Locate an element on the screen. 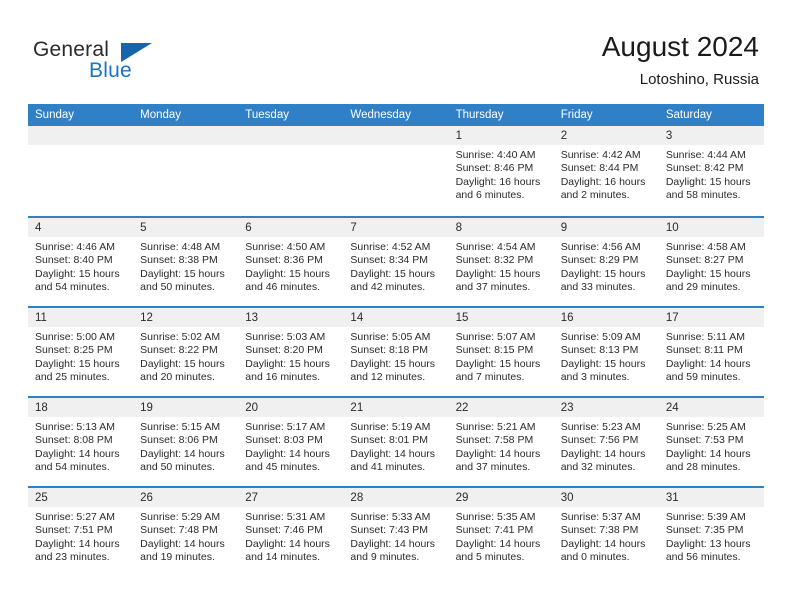  daylight-text: and 50 minutes. is located at coordinates (177, 467).